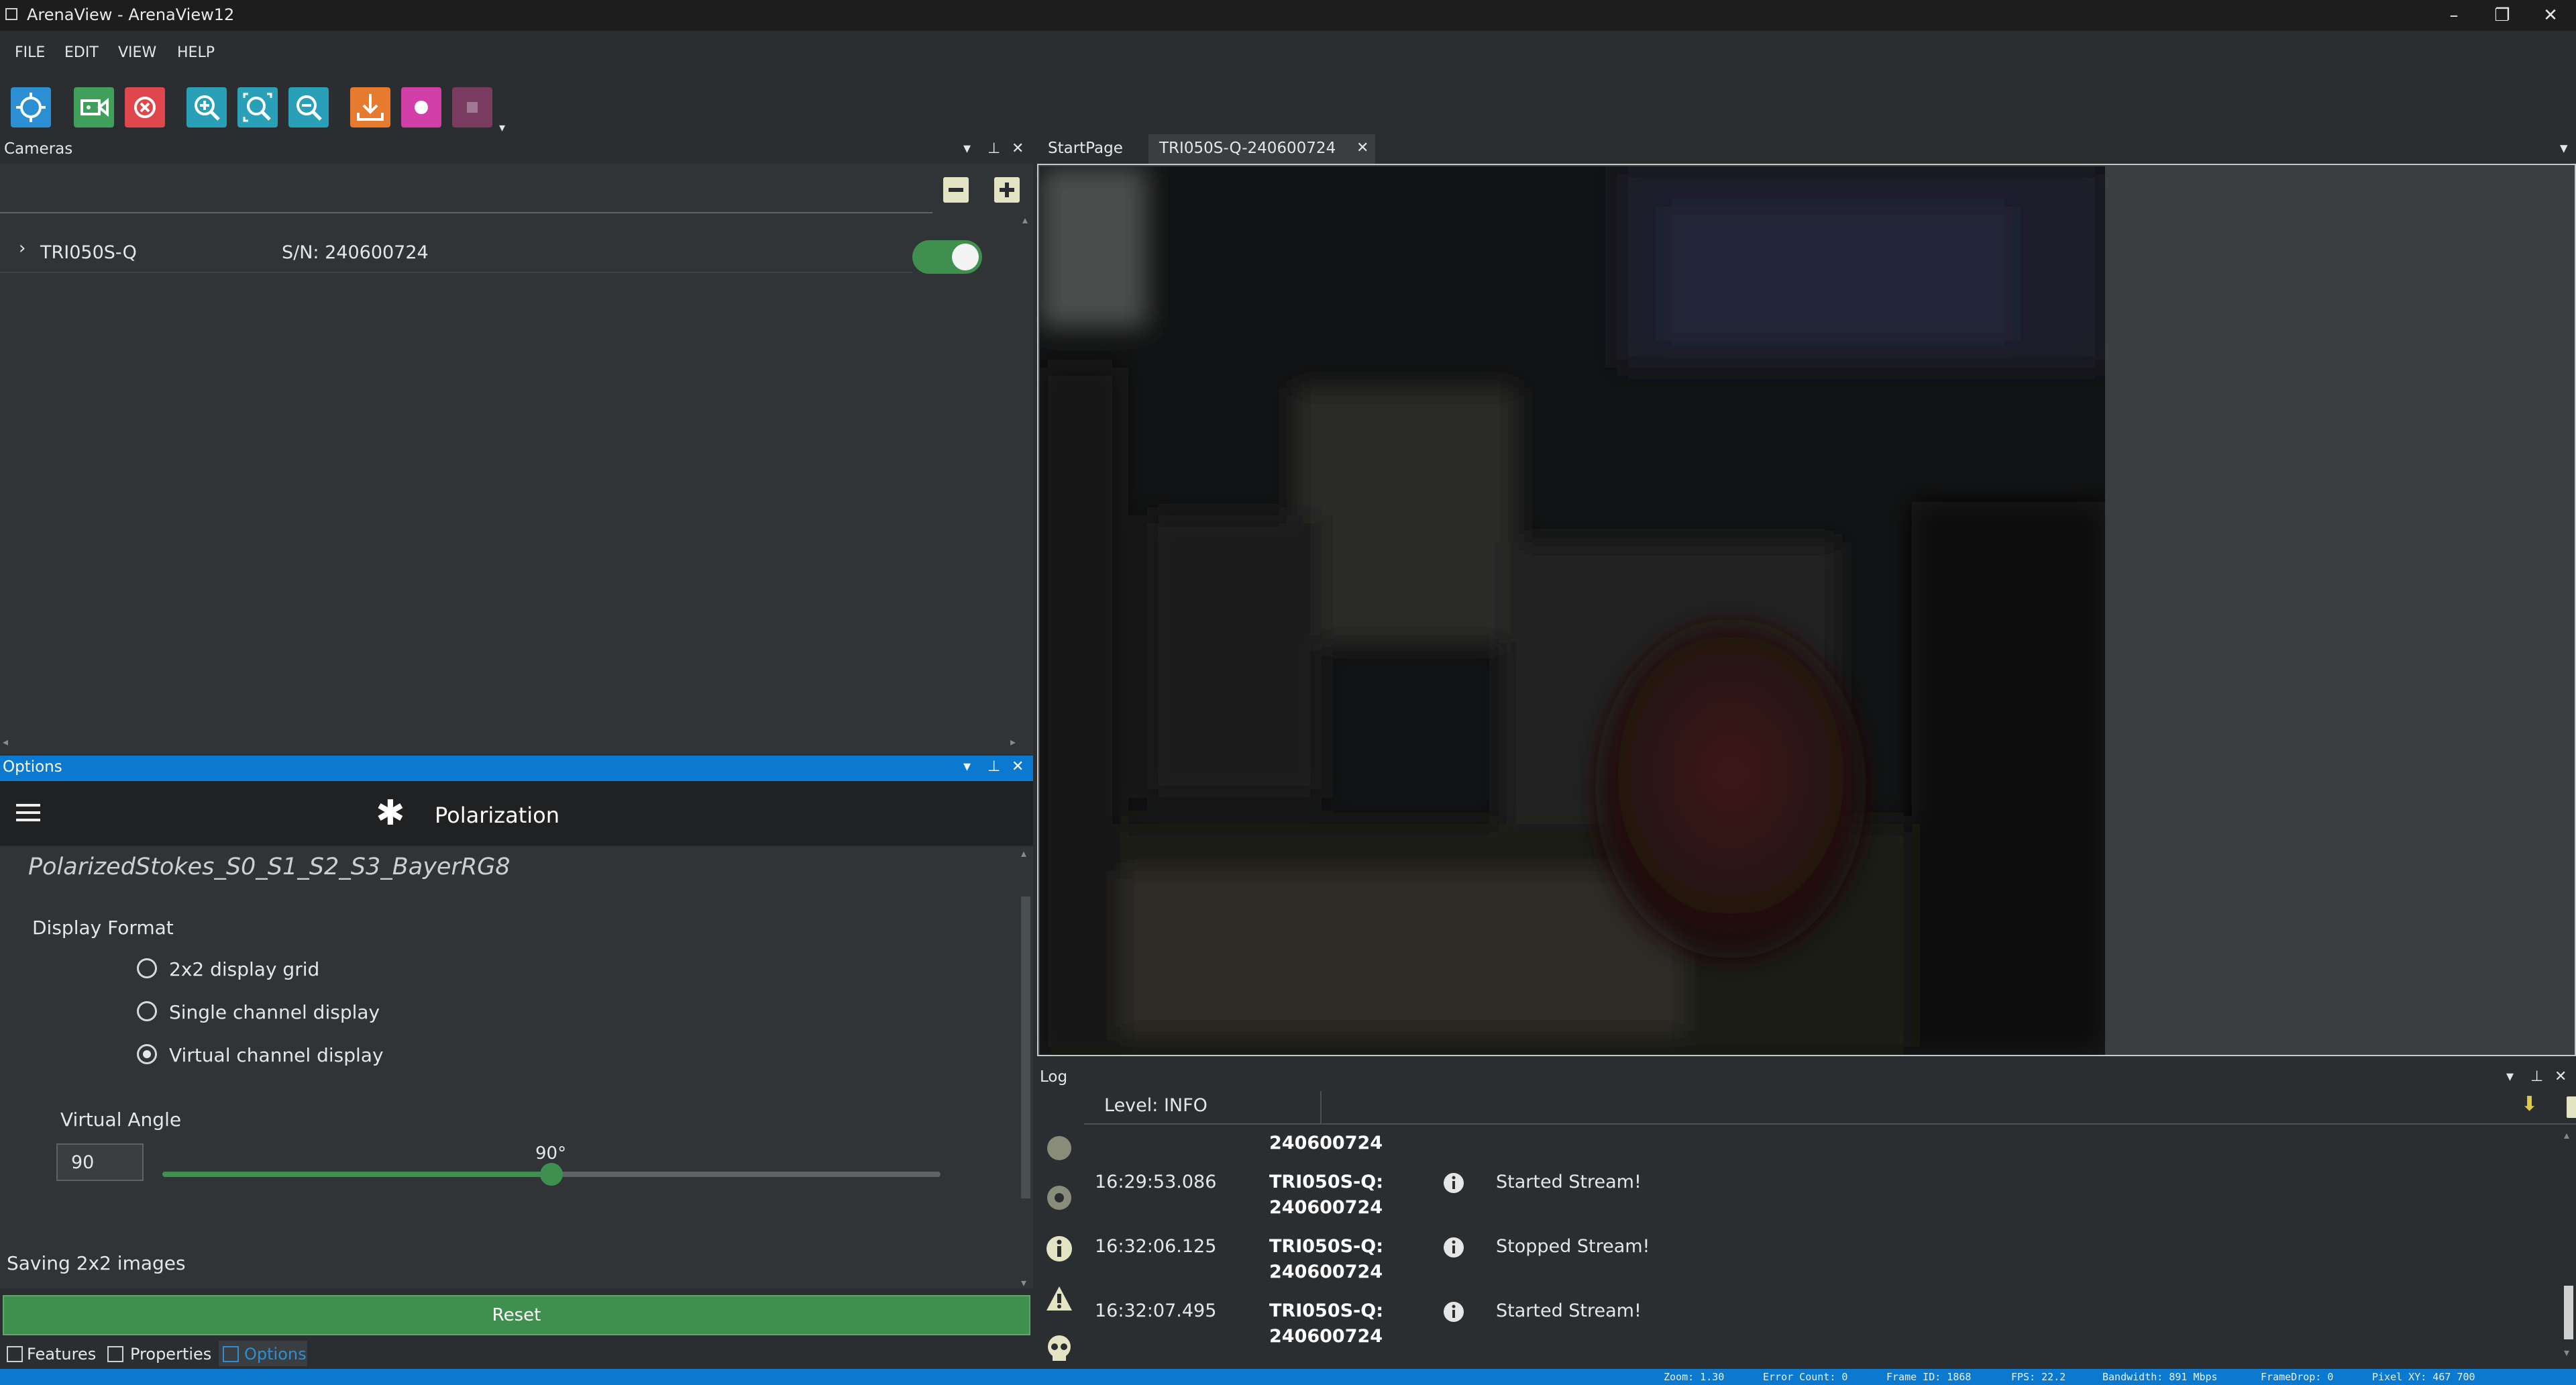  What do you see at coordinates (1247, 148) in the screenshot?
I see `tab-camera-label: TRI050S-Q-240600724` at bounding box center [1247, 148].